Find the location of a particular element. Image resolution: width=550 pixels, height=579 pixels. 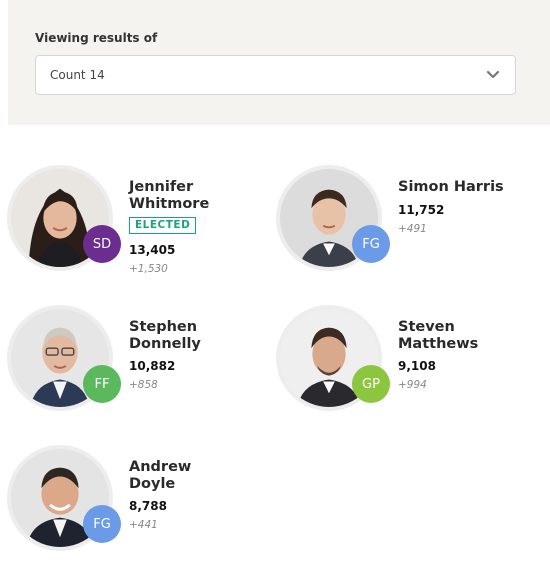

chevron-down-icon is located at coordinates (493, 74).